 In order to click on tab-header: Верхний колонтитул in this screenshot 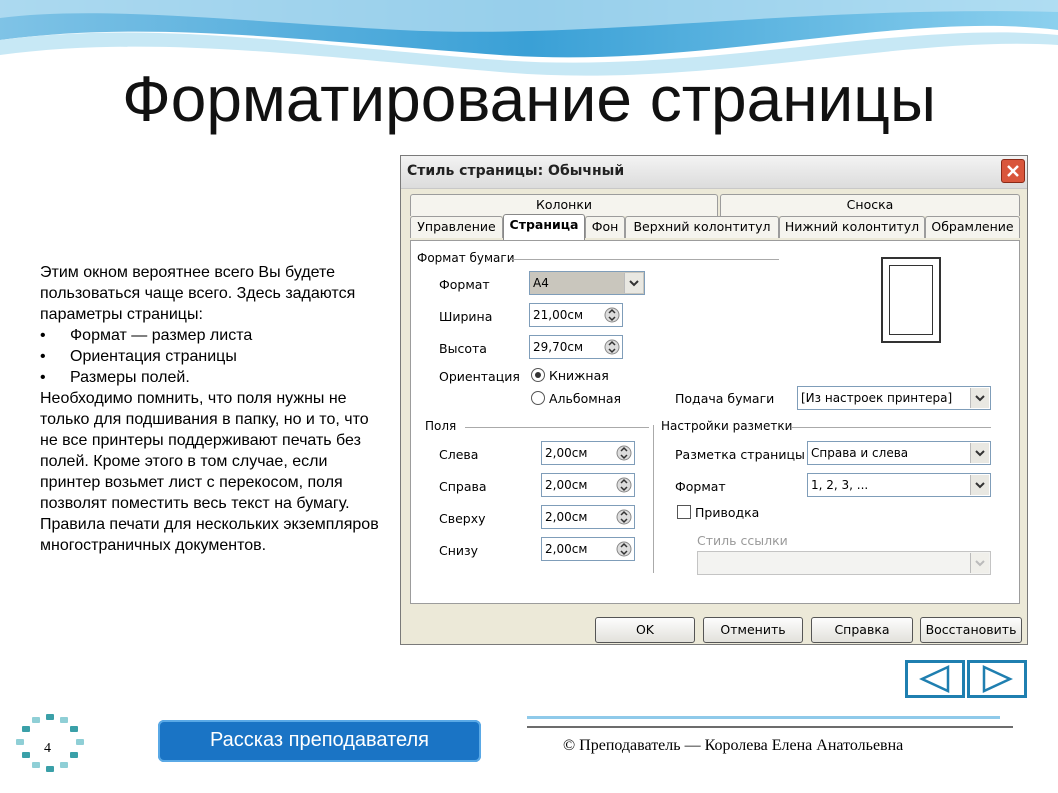, I will do `click(702, 227)`.